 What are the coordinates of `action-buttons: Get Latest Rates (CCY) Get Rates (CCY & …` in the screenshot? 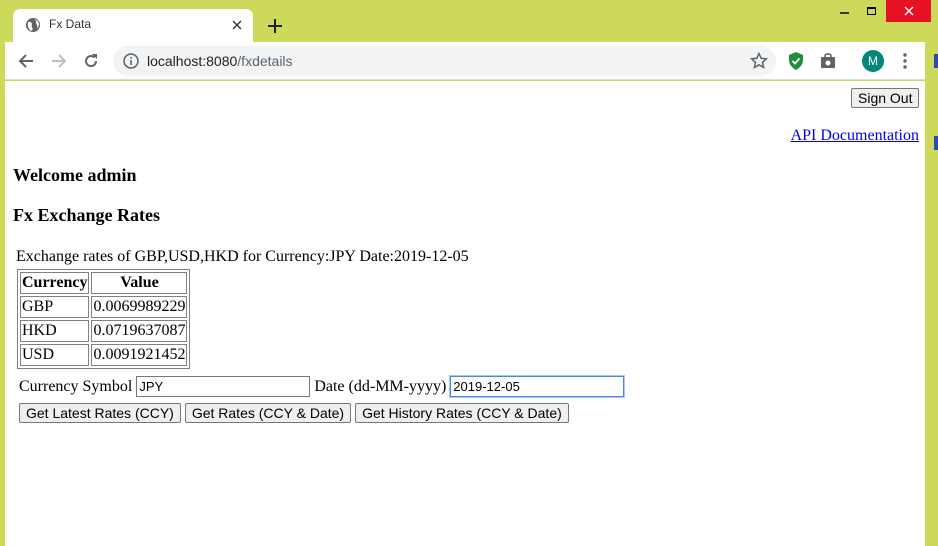 It's located at (294, 413).